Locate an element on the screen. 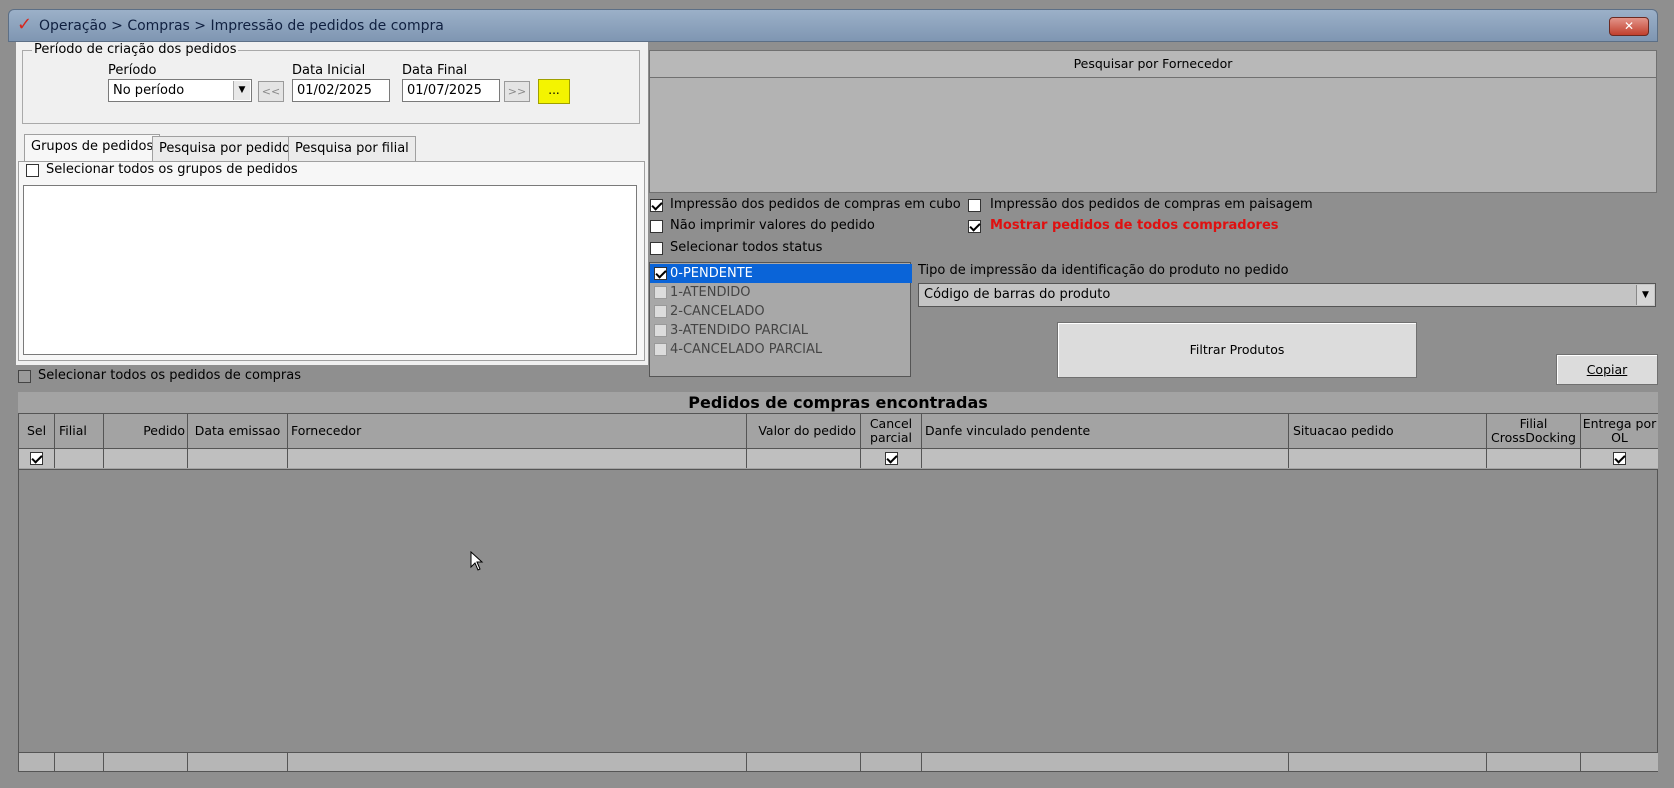  status-item-cancelado-parcial: 4-CANCELADO PARCIAL is located at coordinates (781, 349).